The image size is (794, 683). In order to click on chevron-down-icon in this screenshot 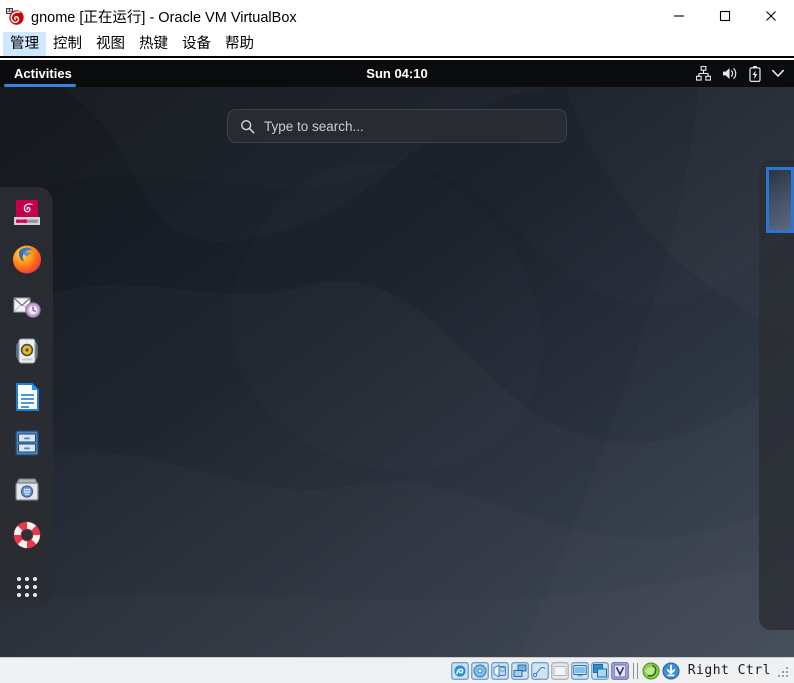, I will do `click(778, 73)`.